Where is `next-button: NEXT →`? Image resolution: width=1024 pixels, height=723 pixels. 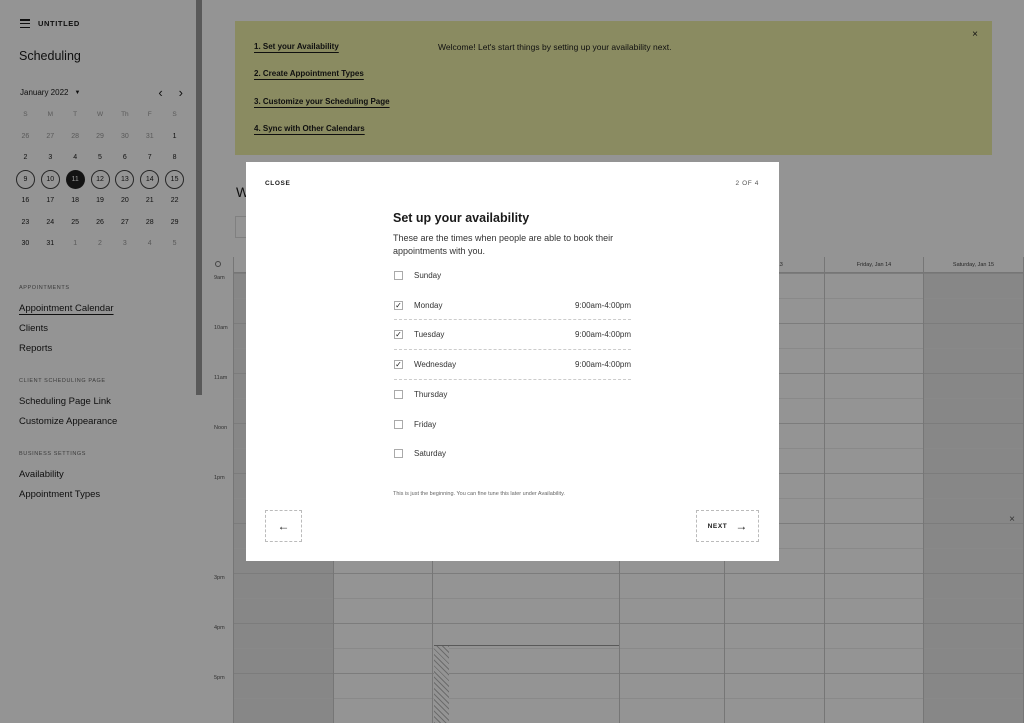 next-button: NEXT → is located at coordinates (727, 526).